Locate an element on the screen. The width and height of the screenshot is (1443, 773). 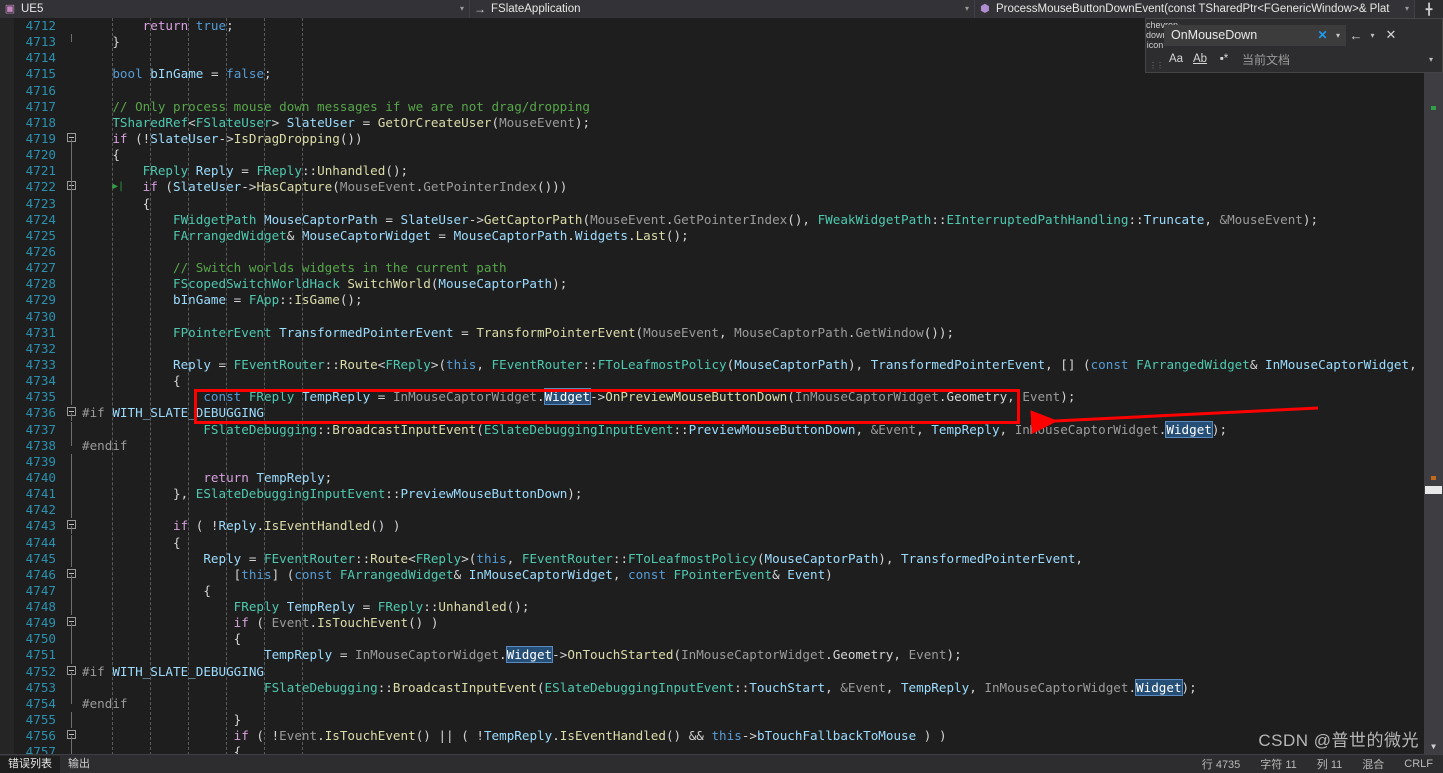
code-line: 4732 is located at coordinates (712, 348).